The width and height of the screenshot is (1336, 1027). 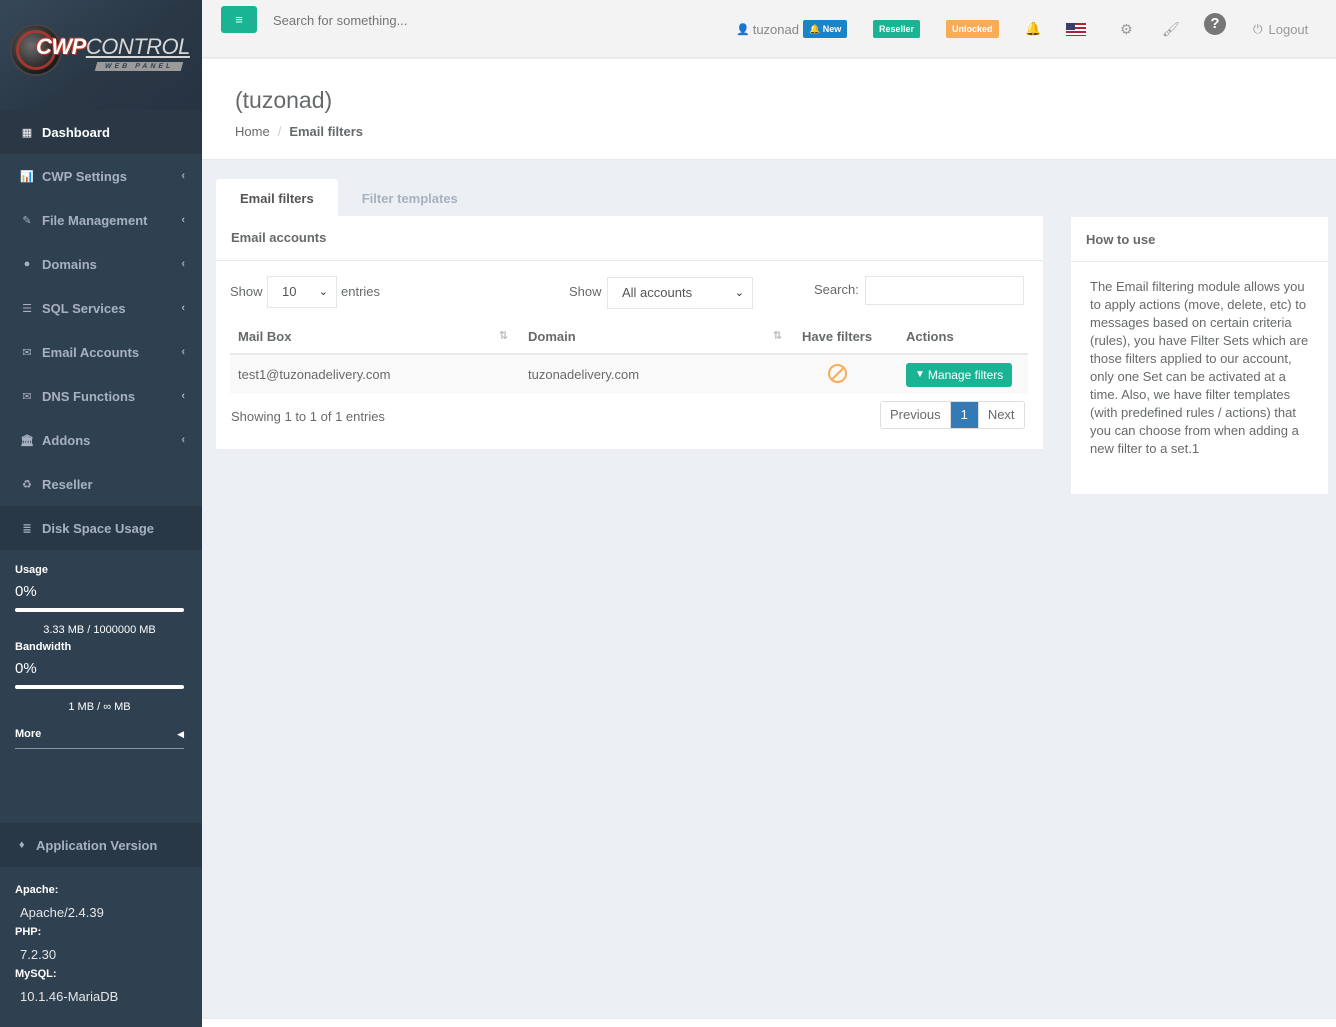 What do you see at coordinates (375, 374) in the screenshot?
I see `mailbox-cell: test1@tuzonadelivery.com` at bounding box center [375, 374].